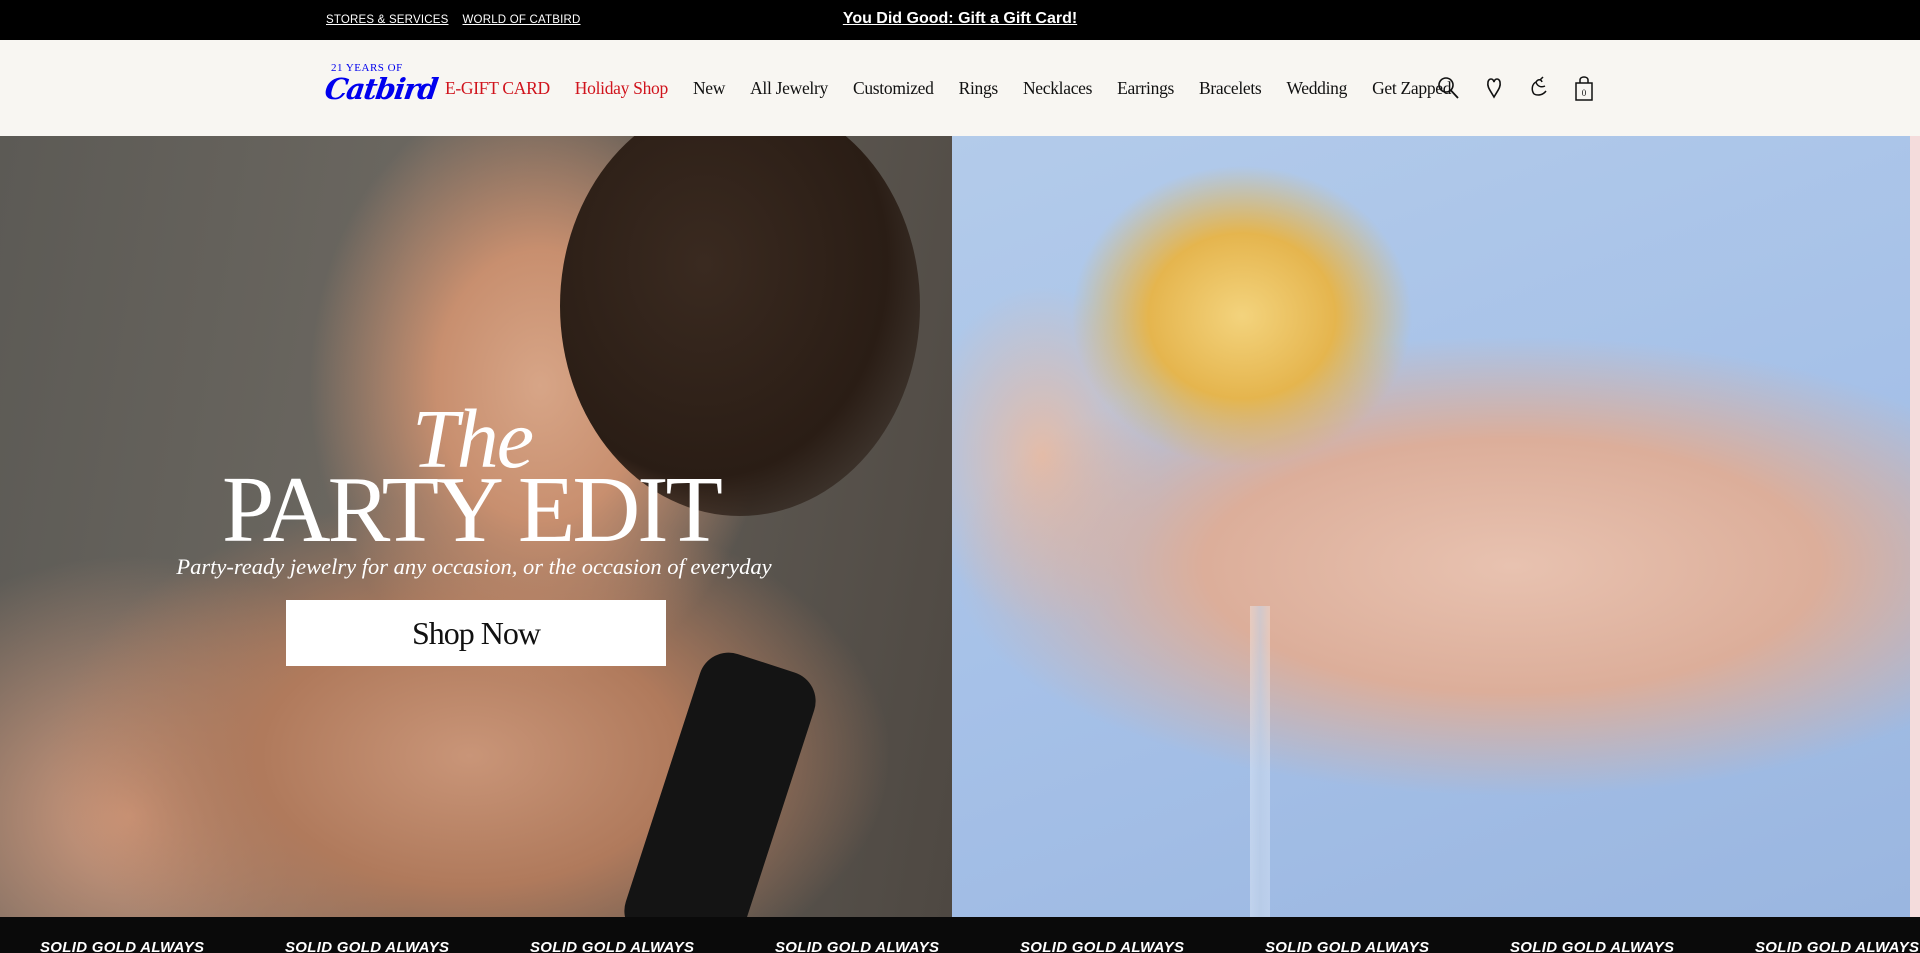 This screenshot has width=1920, height=953. What do you see at coordinates (1915, 526) in the screenshot?
I see `hero-edge-strip` at bounding box center [1915, 526].